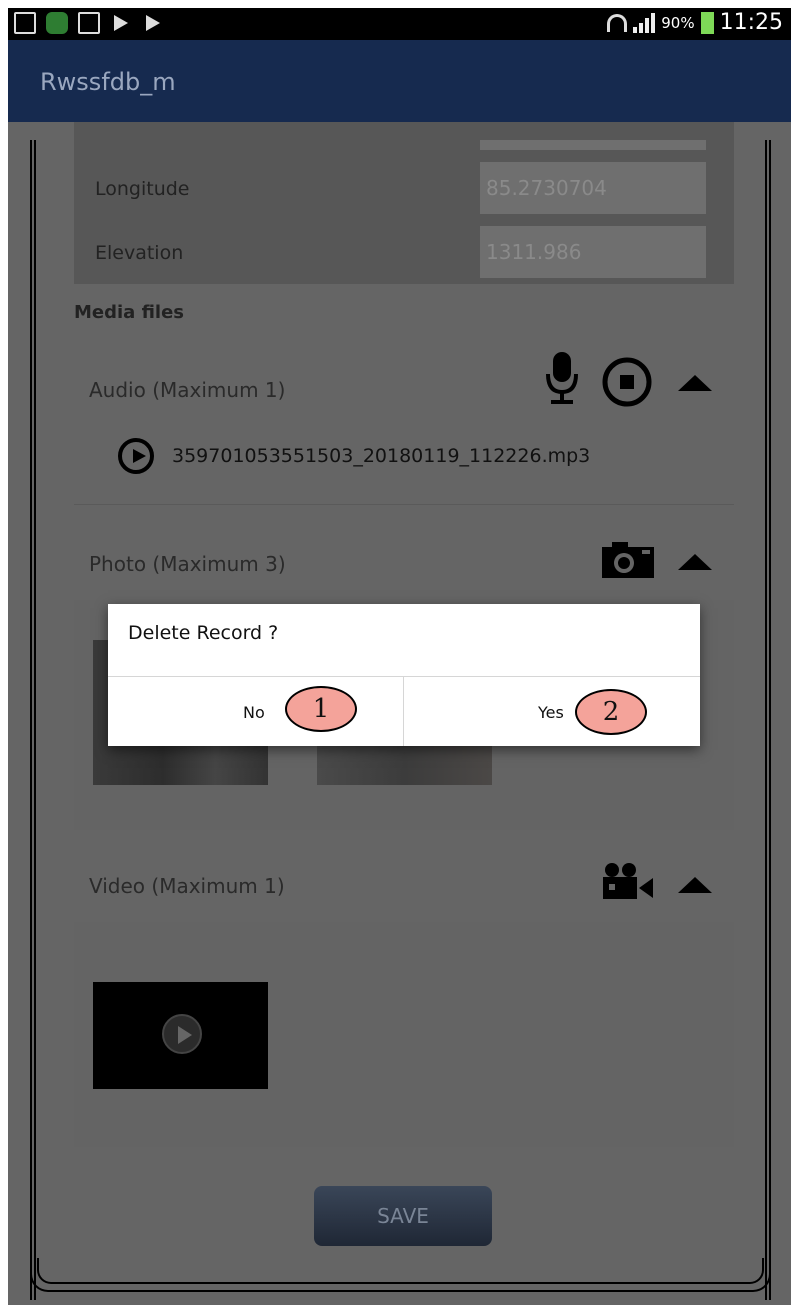  Describe the element at coordinates (25, 23) in the screenshot. I see `gallery-icon` at that location.